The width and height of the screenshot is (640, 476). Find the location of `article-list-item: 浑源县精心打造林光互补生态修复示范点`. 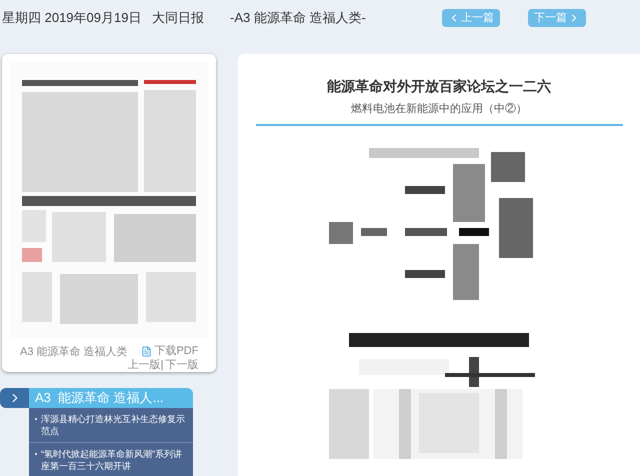

article-list-item: 浑源县精心打造林光互补生态修复示范点 is located at coordinates (111, 425).